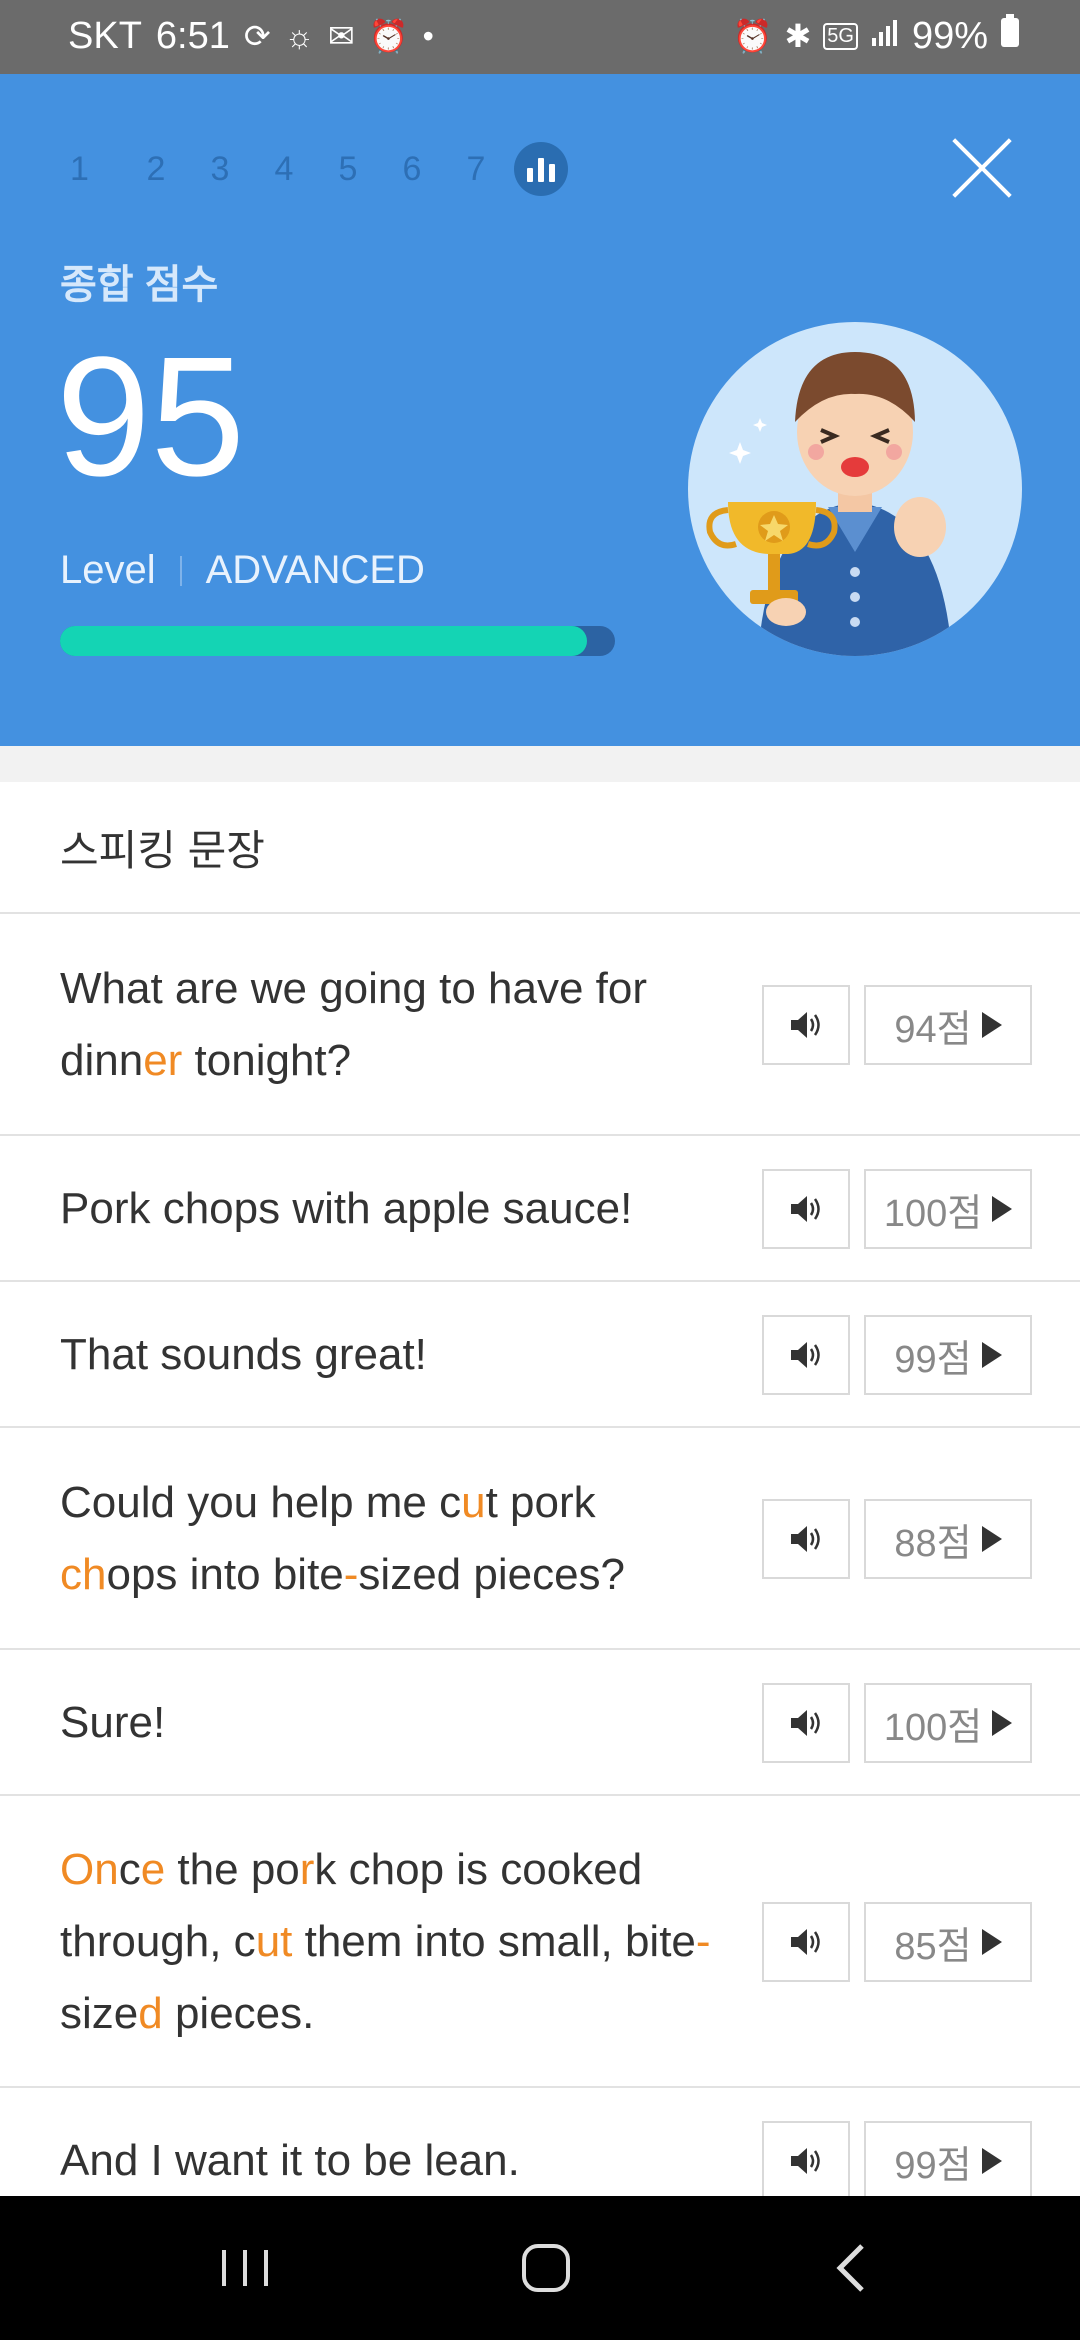 The width and height of the screenshot is (1080, 2340). I want to click on mispronounced-segment: n, so click(106, 1869).